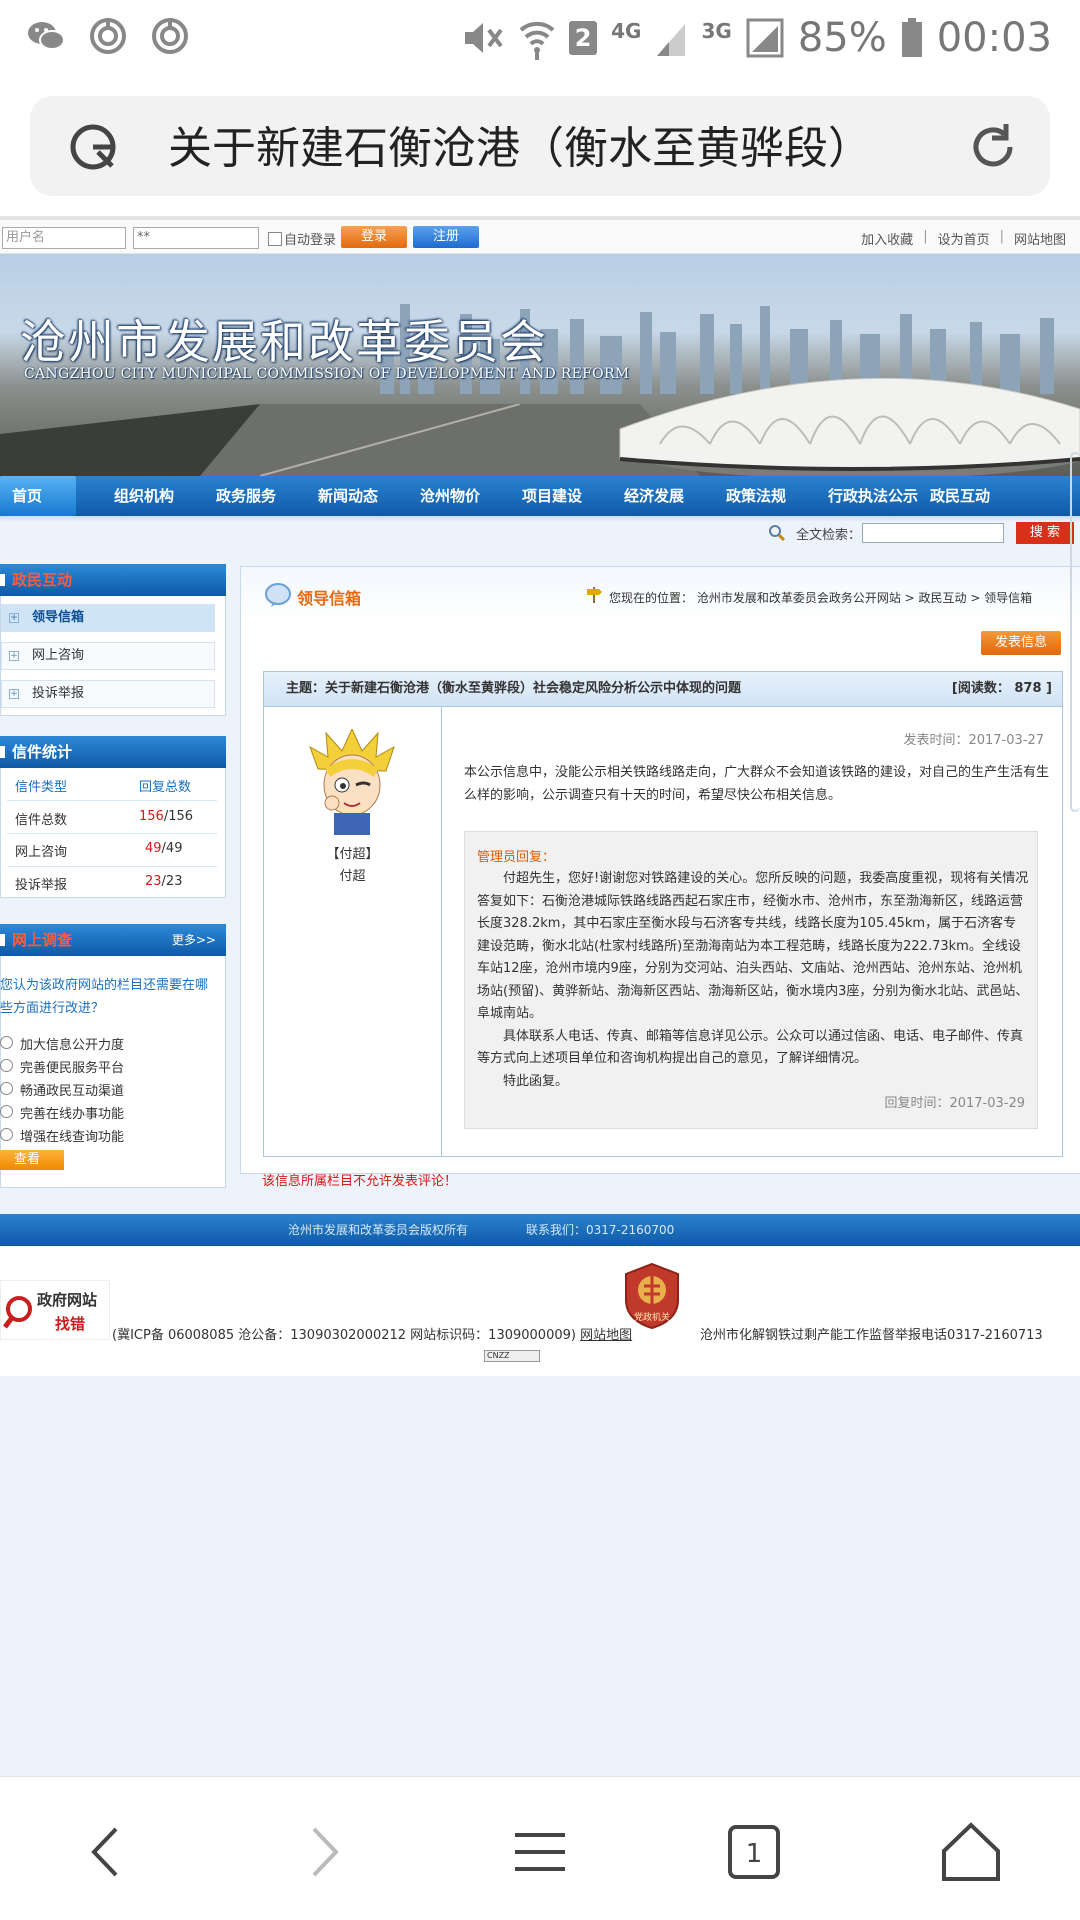 Image resolution: width=1080 pixels, height=1920 pixels. Describe the element at coordinates (70, 1324) in the screenshot. I see `gov-badge-line2: 找错` at that location.